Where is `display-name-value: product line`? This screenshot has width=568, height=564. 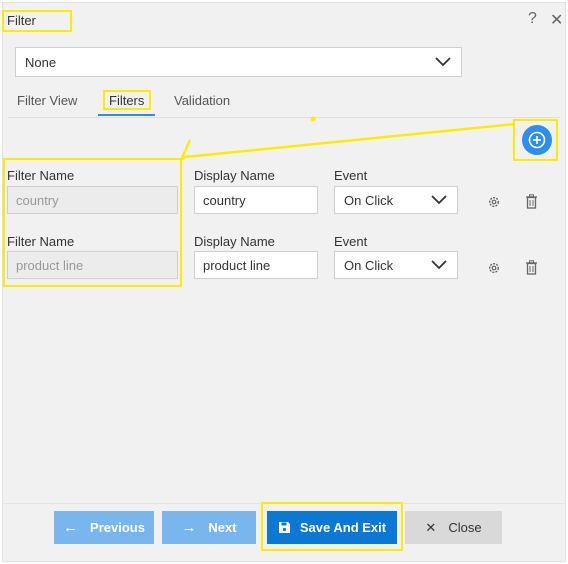 display-name-value: product line is located at coordinates (237, 265).